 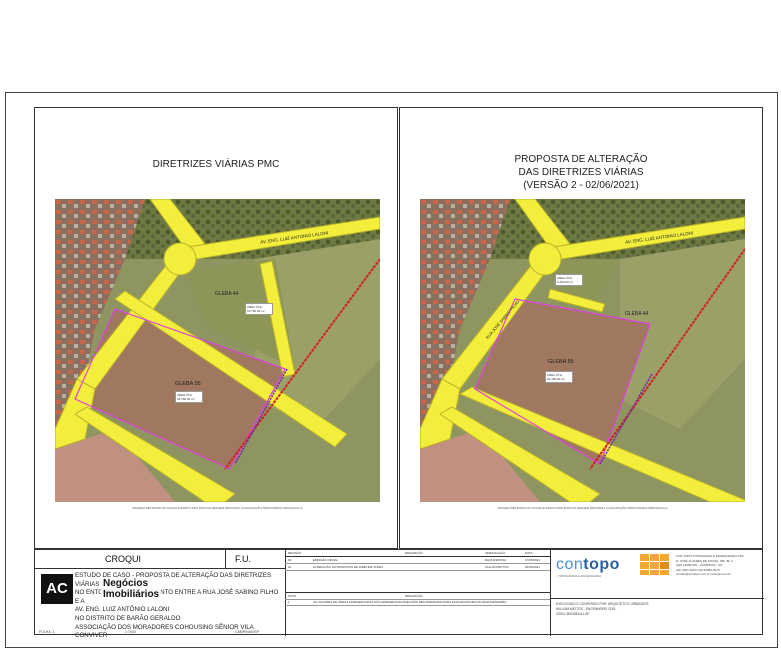 What do you see at coordinates (581, 159) in the screenshot?
I see `title-line-1: PROPOSTA DE ALTERAÇÃO` at bounding box center [581, 159].